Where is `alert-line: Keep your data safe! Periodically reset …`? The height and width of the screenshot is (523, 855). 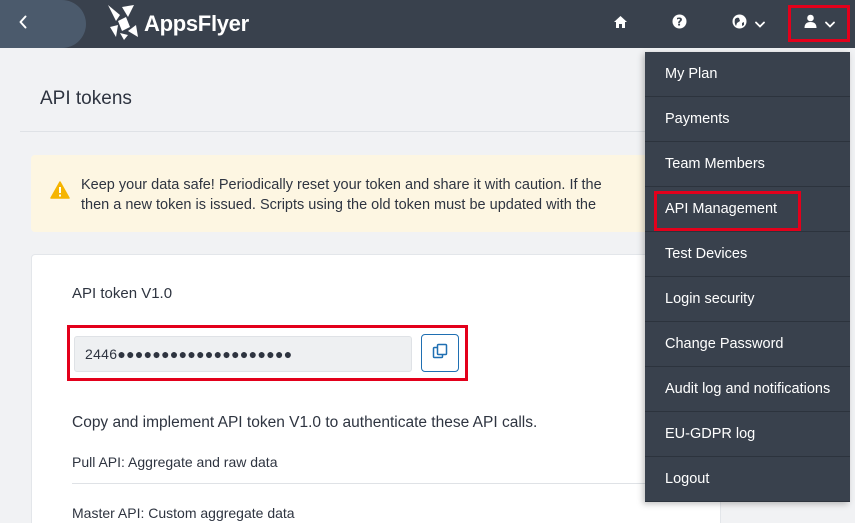
alert-line: Keep your data safe! Periodically reset … is located at coordinates (341, 185).